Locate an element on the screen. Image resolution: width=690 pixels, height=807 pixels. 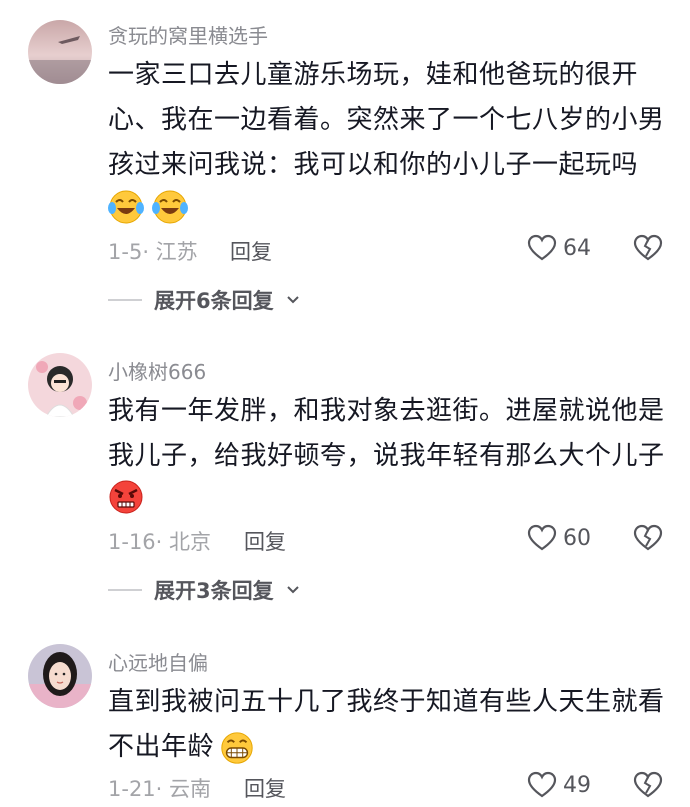
like-button: 49 is located at coordinates (559, 785).